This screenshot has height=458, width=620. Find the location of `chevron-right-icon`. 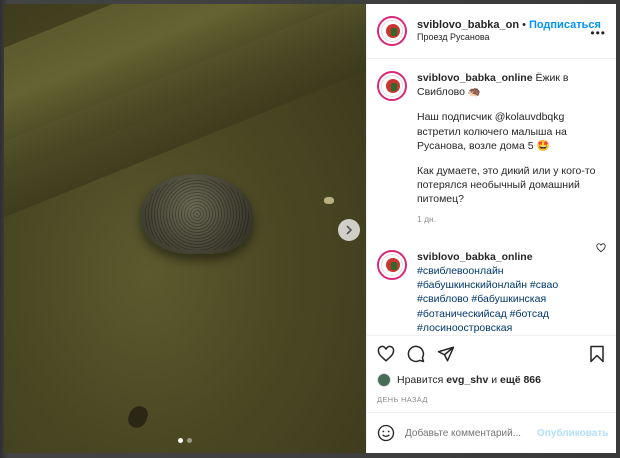

chevron-right-icon is located at coordinates (349, 230).